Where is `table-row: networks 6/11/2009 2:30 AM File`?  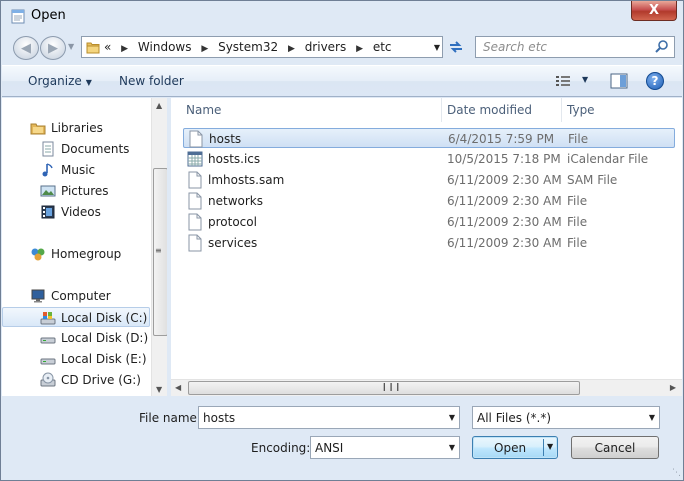 table-row: networks 6/11/2009 2:30 AM File is located at coordinates (429, 201).